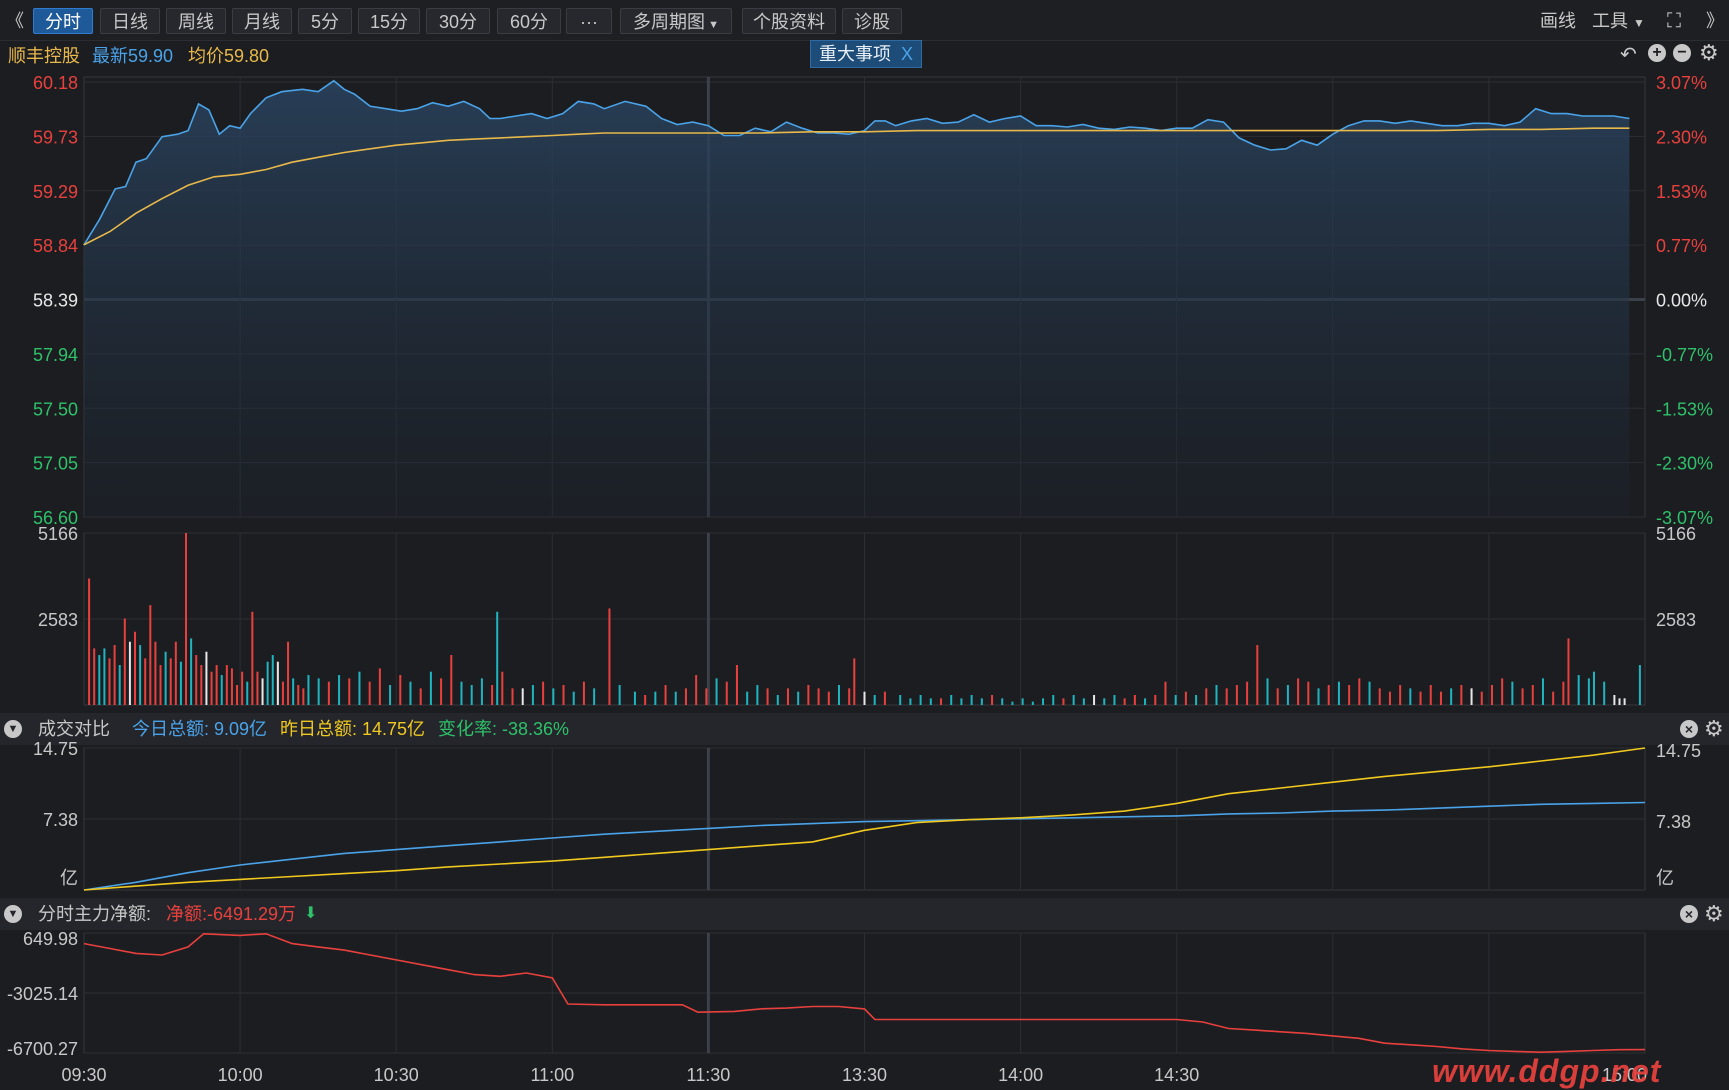  Describe the element at coordinates (855, 54) in the screenshot. I see `major-event-label: 重大事项` at that location.